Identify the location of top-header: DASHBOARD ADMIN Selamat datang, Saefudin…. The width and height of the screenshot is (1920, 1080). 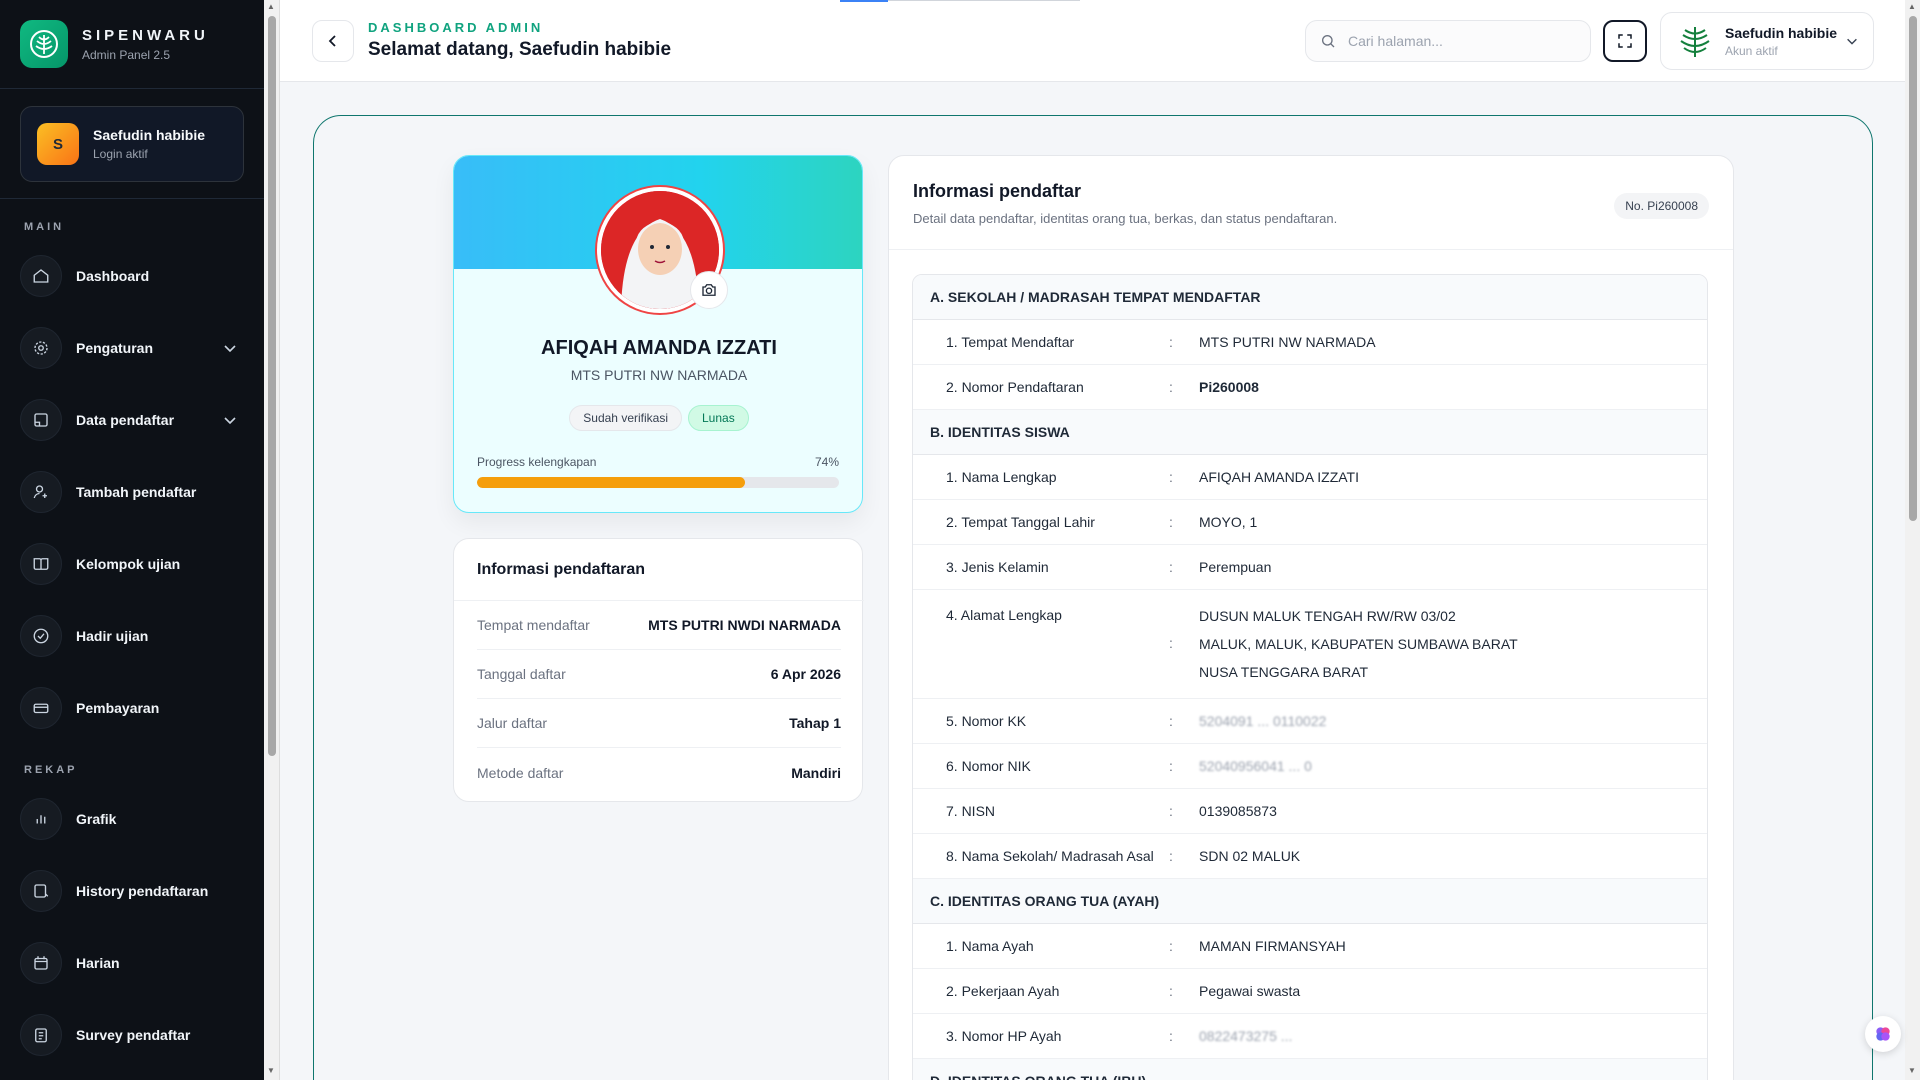
(1092, 41).